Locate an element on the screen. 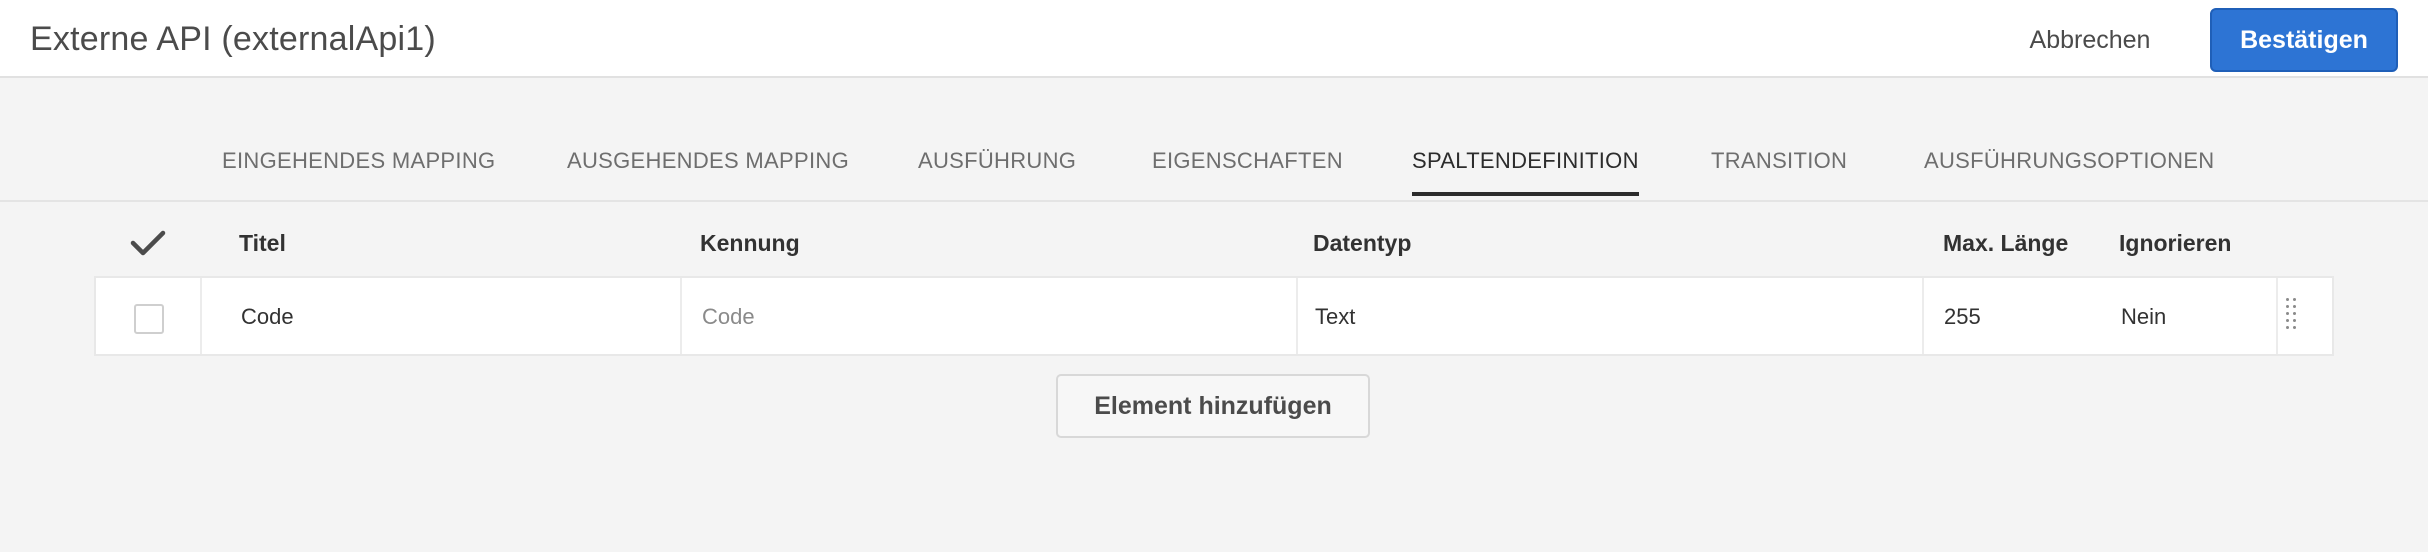 Image resolution: width=2428 pixels, height=552 pixels. column-header-ignorieren: Ignorieren is located at coordinates (2175, 243).